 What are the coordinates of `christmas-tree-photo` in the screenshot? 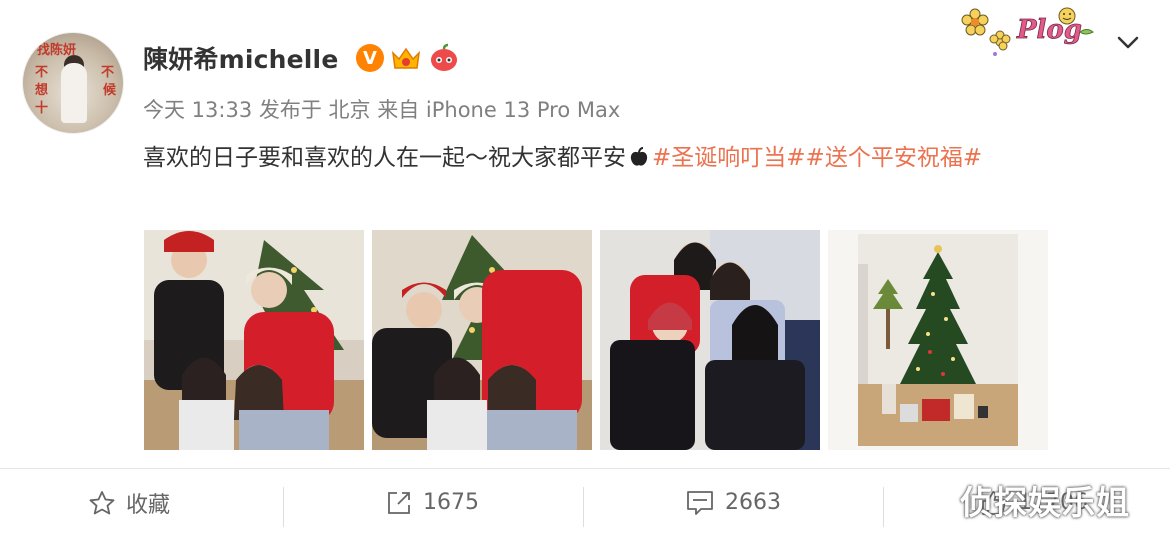 It's located at (938, 340).